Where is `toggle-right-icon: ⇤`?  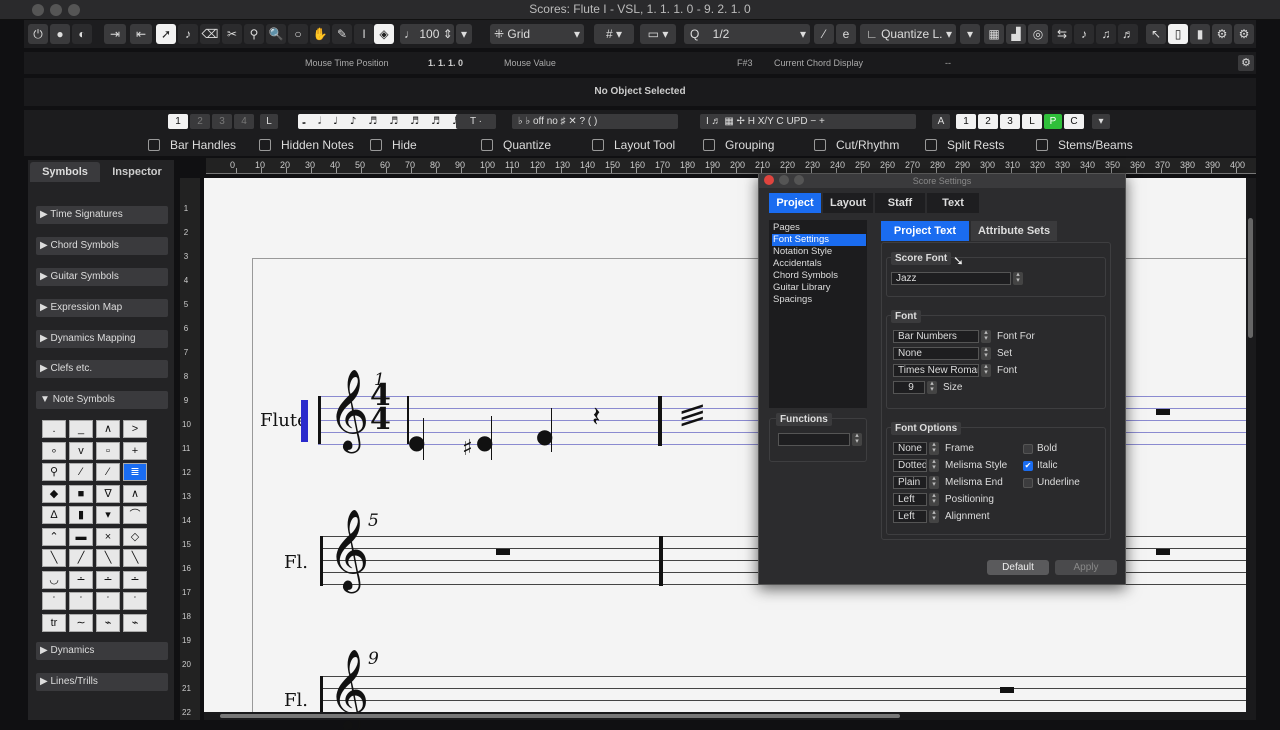 toggle-right-icon: ⇤ is located at coordinates (141, 34).